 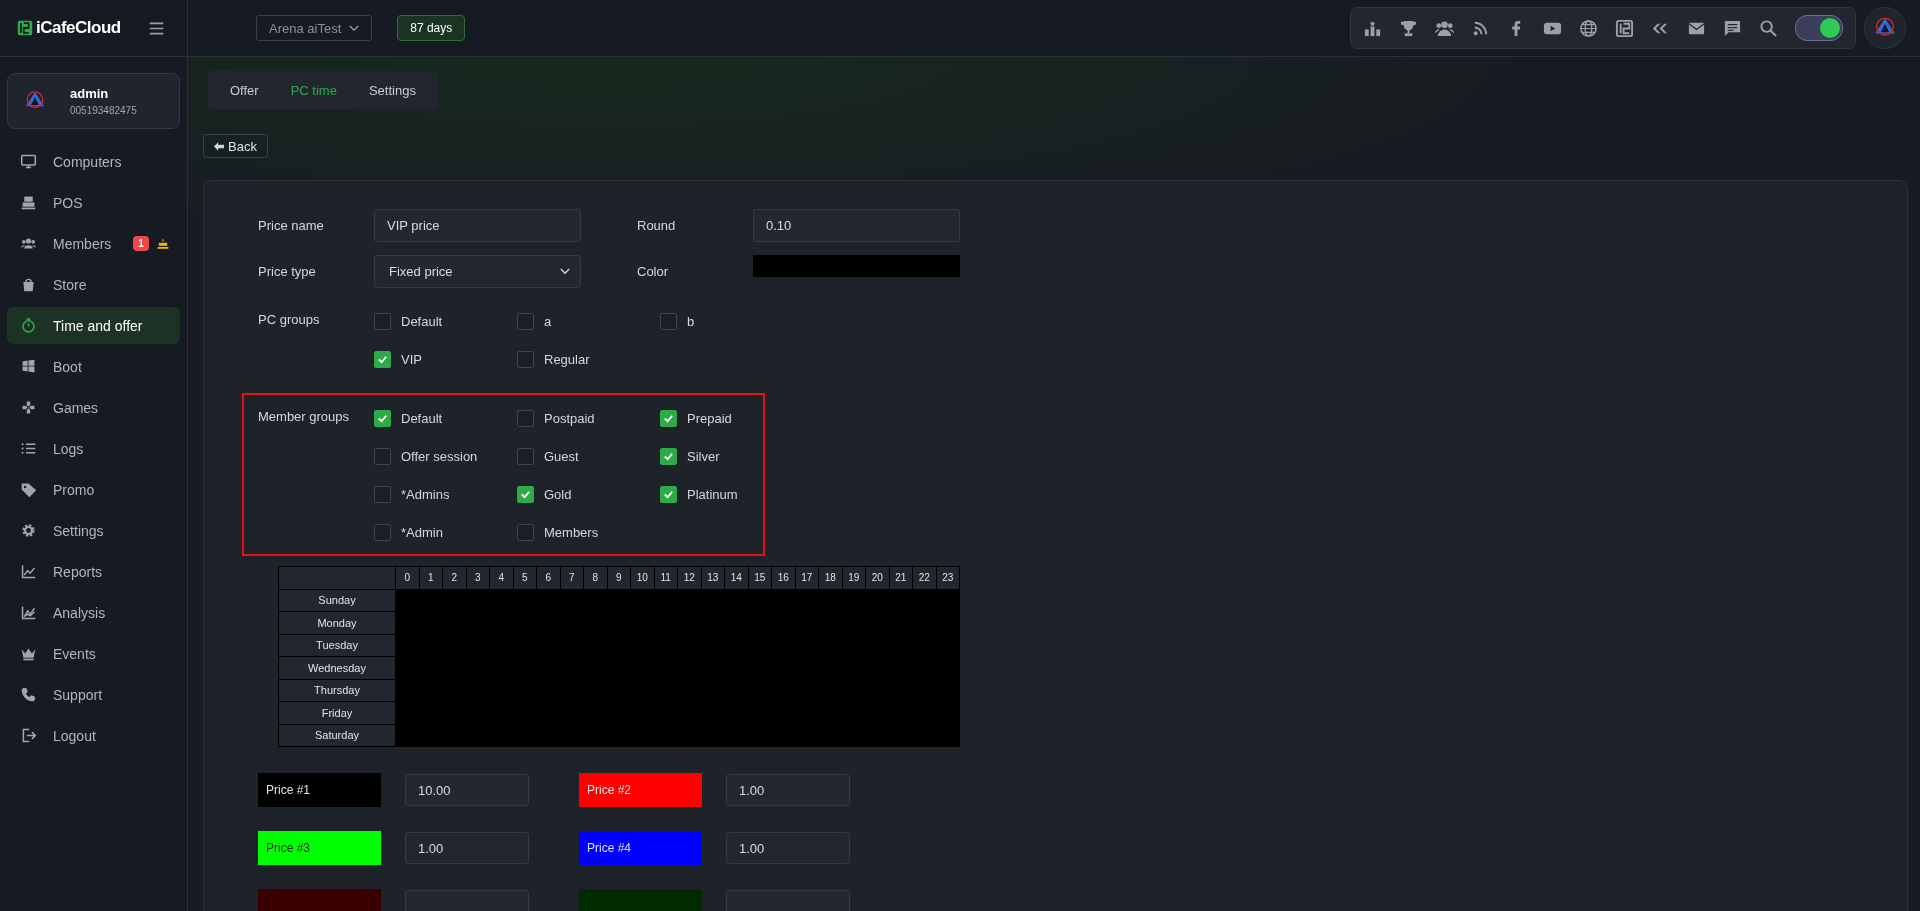 I want to click on price-name-field: VIP price, so click(x=477, y=225).